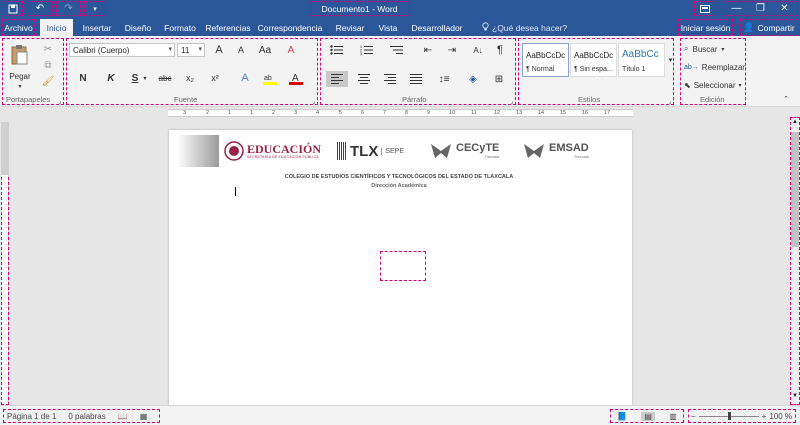  I want to click on save-icon, so click(13, 8).